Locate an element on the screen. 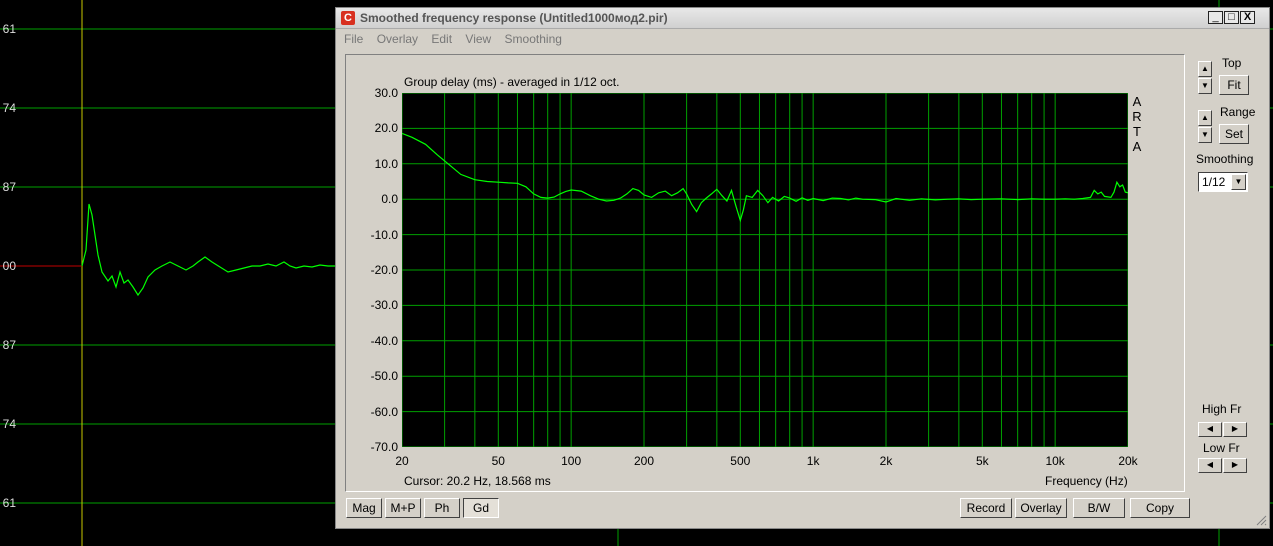 The width and height of the screenshot is (1273, 546). y-tick-label: -70.0 is located at coordinates (384, 447).